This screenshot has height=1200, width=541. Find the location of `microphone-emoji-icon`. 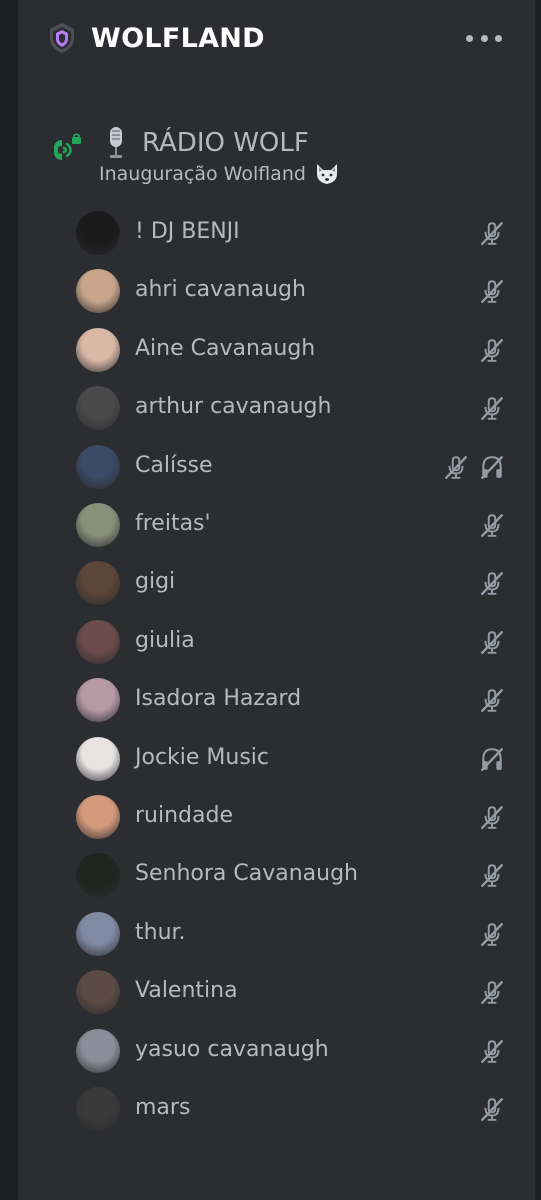

microphone-emoji-icon is located at coordinates (116, 142).